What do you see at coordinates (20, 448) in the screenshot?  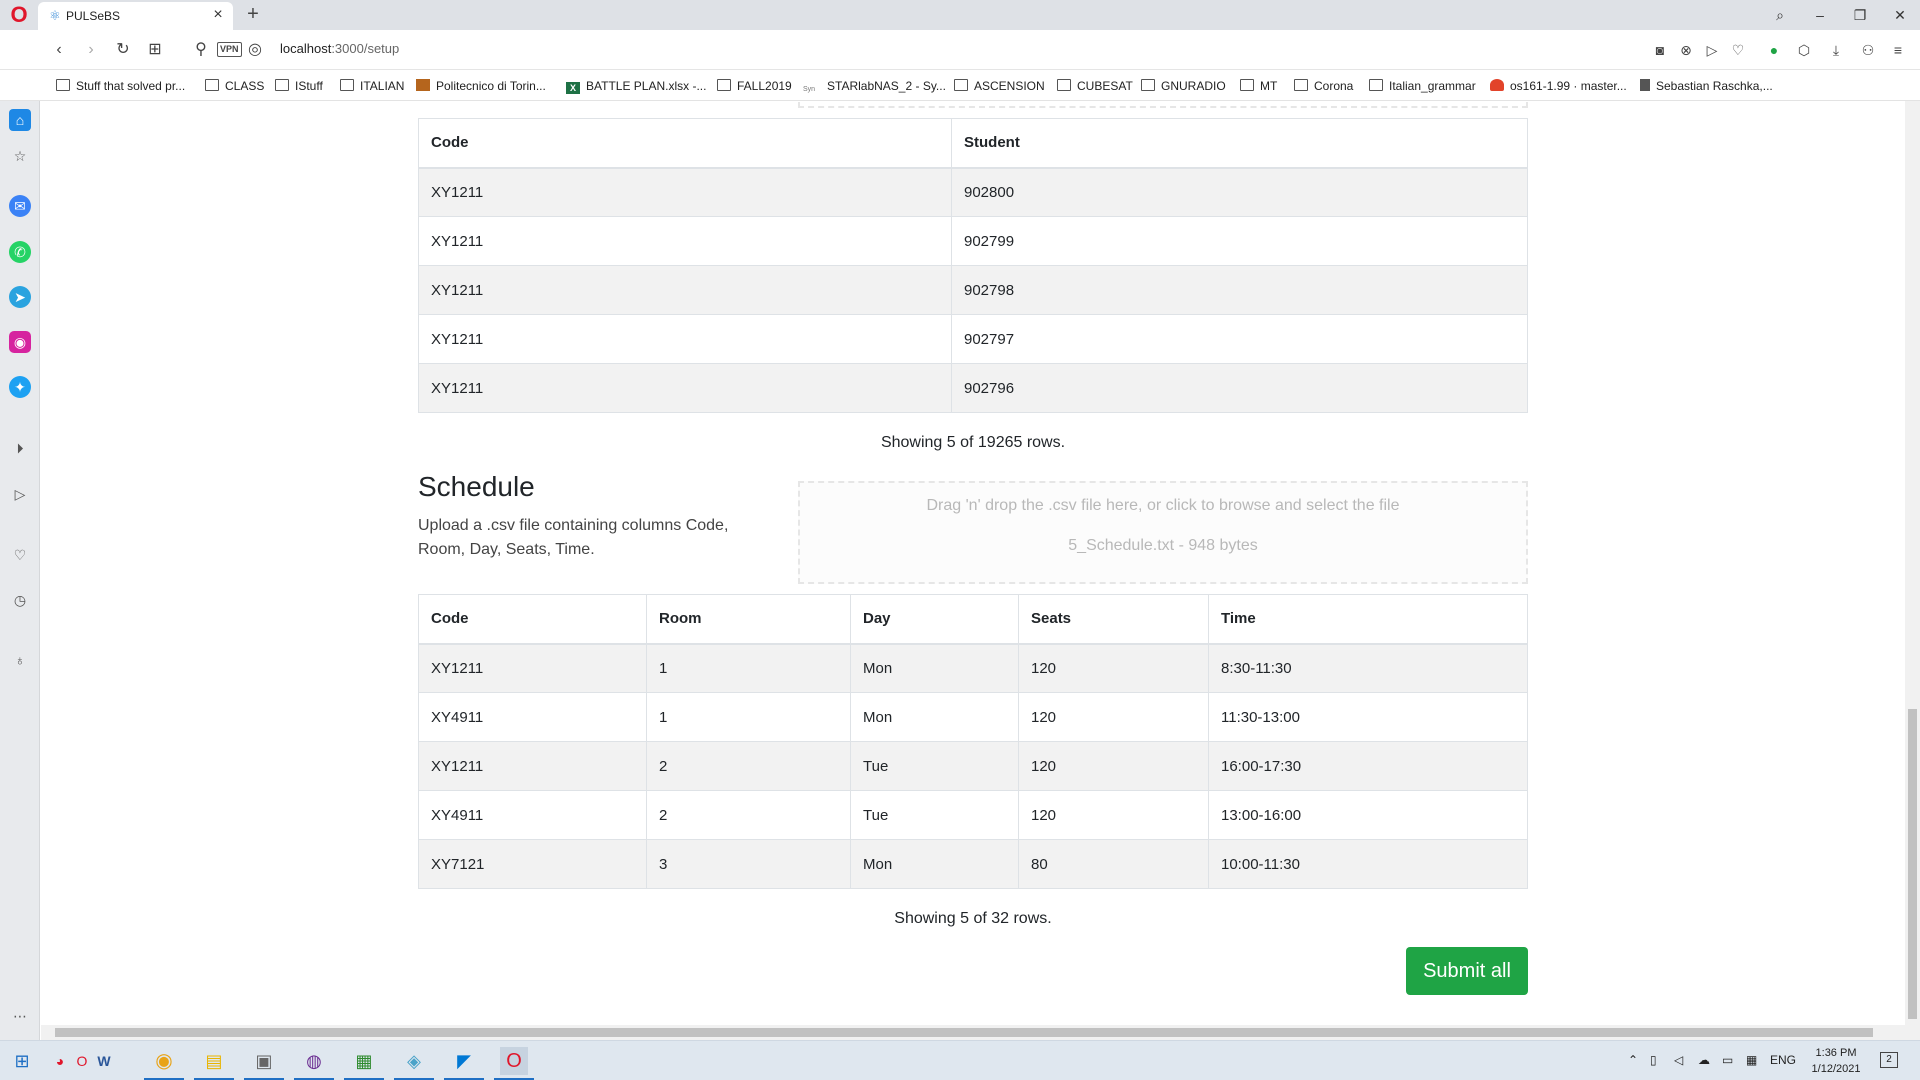 I see `player-icon: ⏵` at bounding box center [20, 448].